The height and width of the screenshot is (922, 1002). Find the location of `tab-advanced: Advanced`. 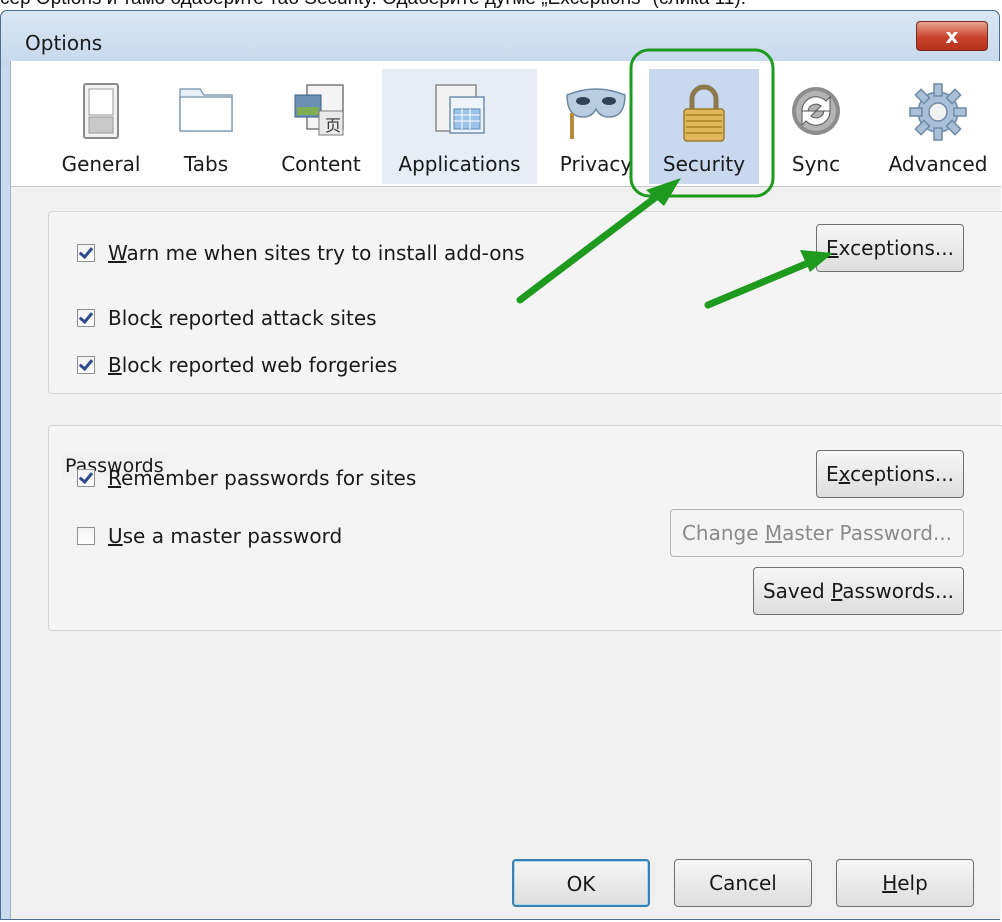

tab-advanced: Advanced is located at coordinates (938, 126).